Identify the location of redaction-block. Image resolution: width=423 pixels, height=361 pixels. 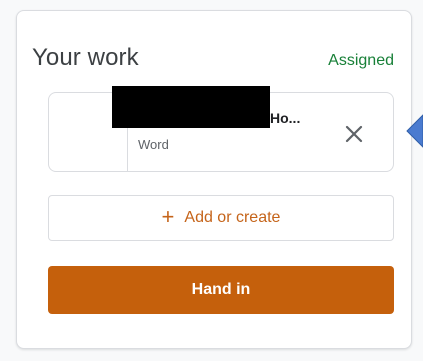
(191, 107).